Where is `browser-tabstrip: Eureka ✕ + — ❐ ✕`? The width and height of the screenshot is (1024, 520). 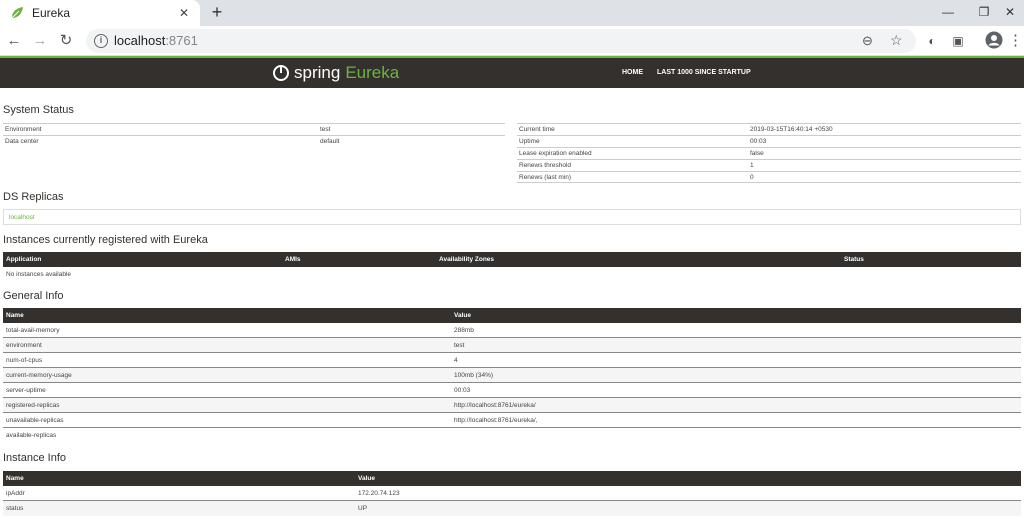
browser-tabstrip: Eureka ✕ + — ❐ ✕ is located at coordinates (512, 13).